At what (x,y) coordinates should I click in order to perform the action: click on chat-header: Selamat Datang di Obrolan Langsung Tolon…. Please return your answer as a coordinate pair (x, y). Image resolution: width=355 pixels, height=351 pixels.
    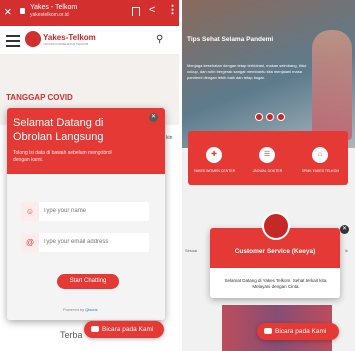
    Looking at the image, I should click on (86, 141).